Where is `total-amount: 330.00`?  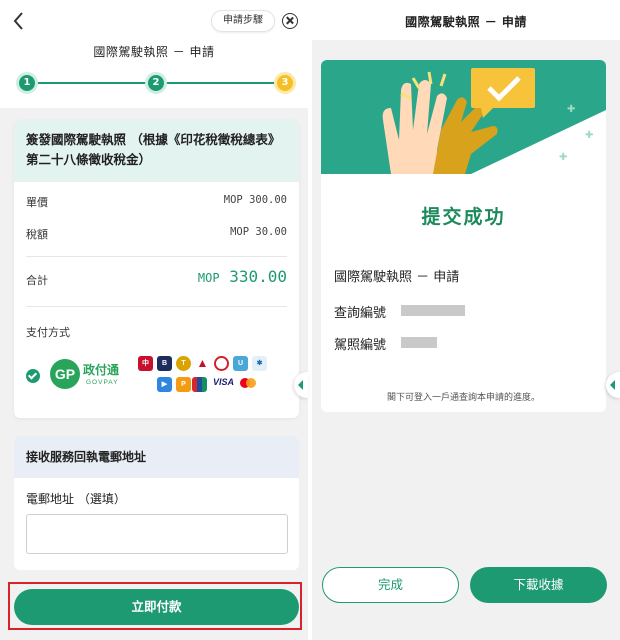
total-amount: 330.00 is located at coordinates (258, 276).